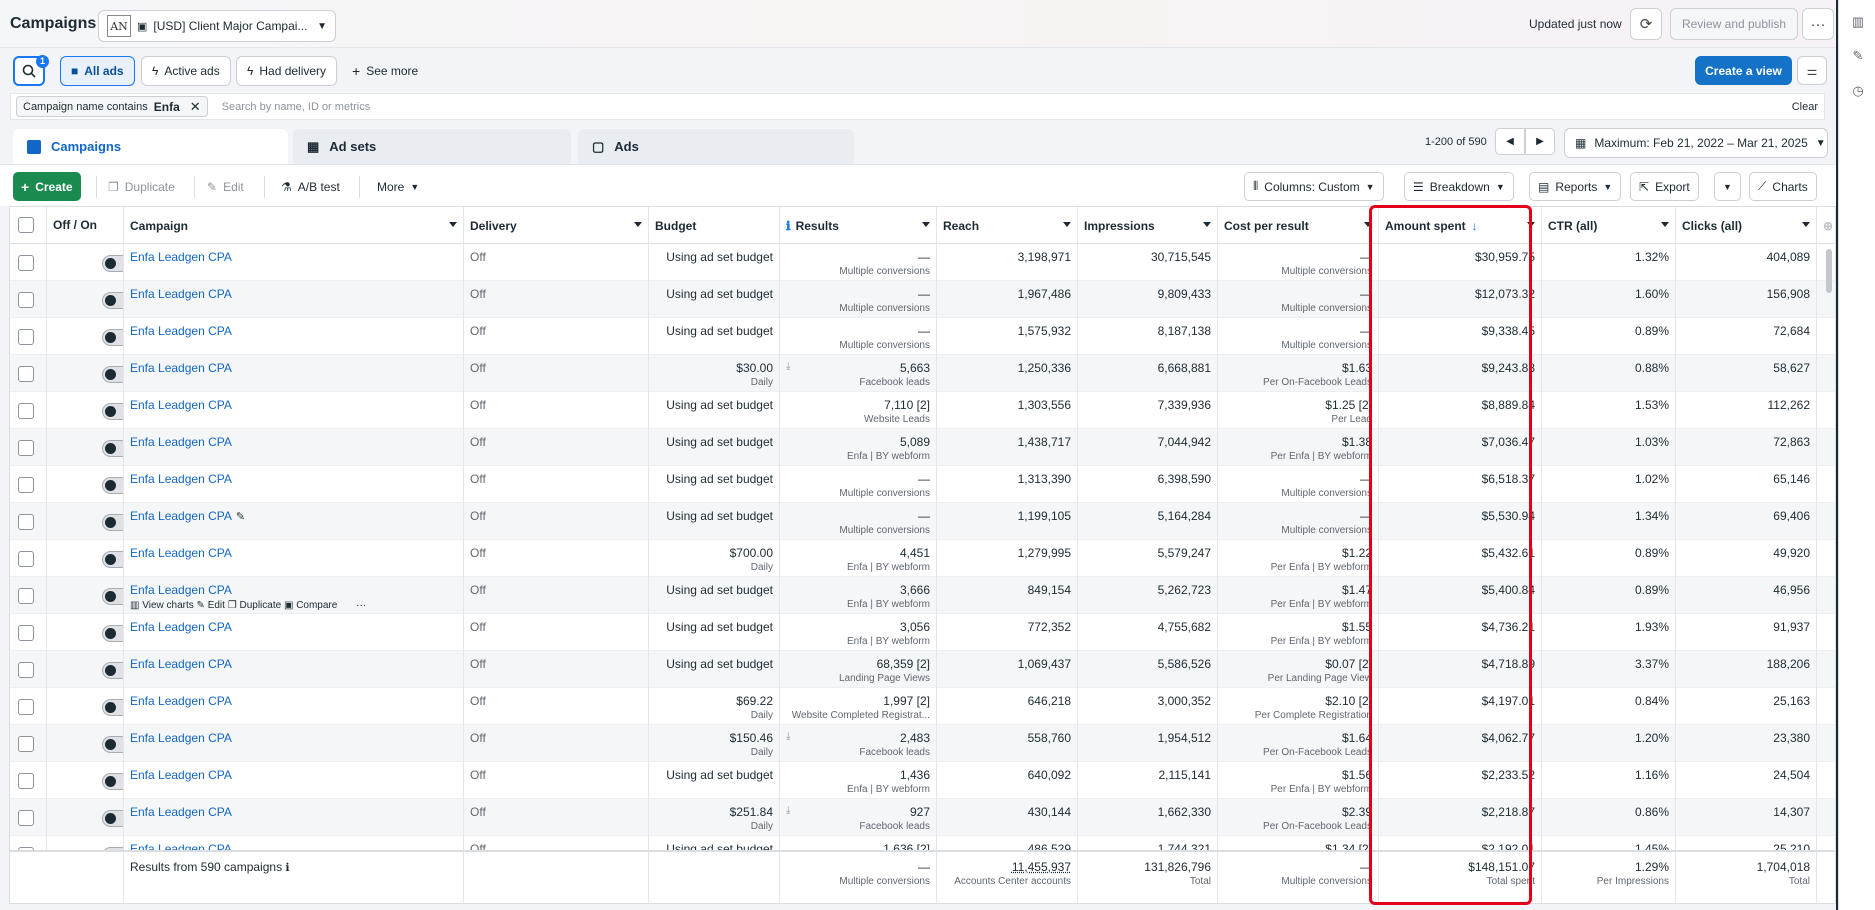 The width and height of the screenshot is (1875, 910). Describe the element at coordinates (1805, 107) in the screenshot. I see `clear-filters-button: Clear` at that location.